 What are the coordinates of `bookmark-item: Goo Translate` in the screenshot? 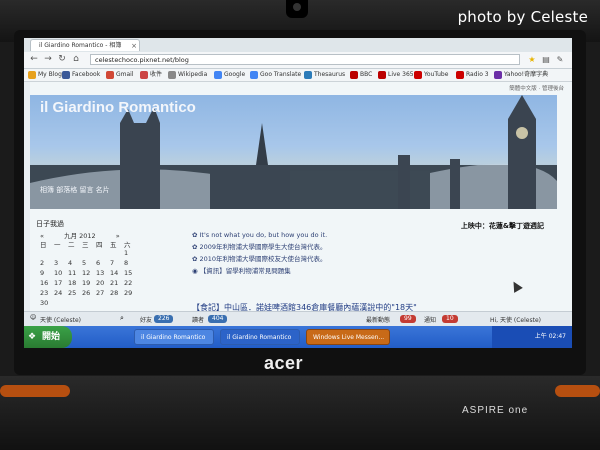 It's located at (275, 75).